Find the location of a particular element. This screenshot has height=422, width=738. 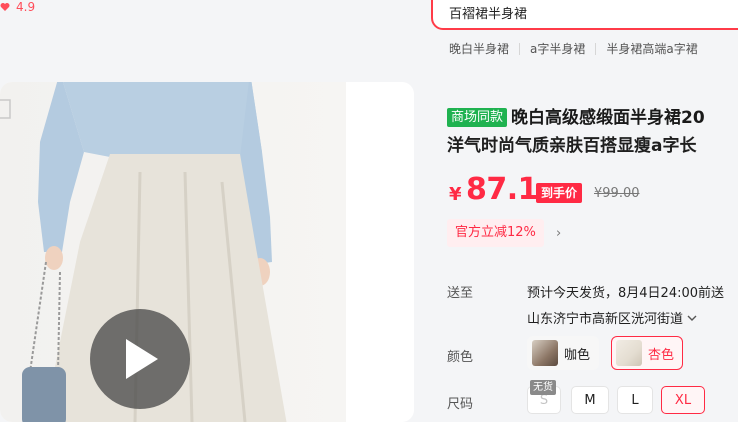

hot-search-list: 晚白半身裙 a字半身裙 半身裙高端a字裙 is located at coordinates (578, 48).